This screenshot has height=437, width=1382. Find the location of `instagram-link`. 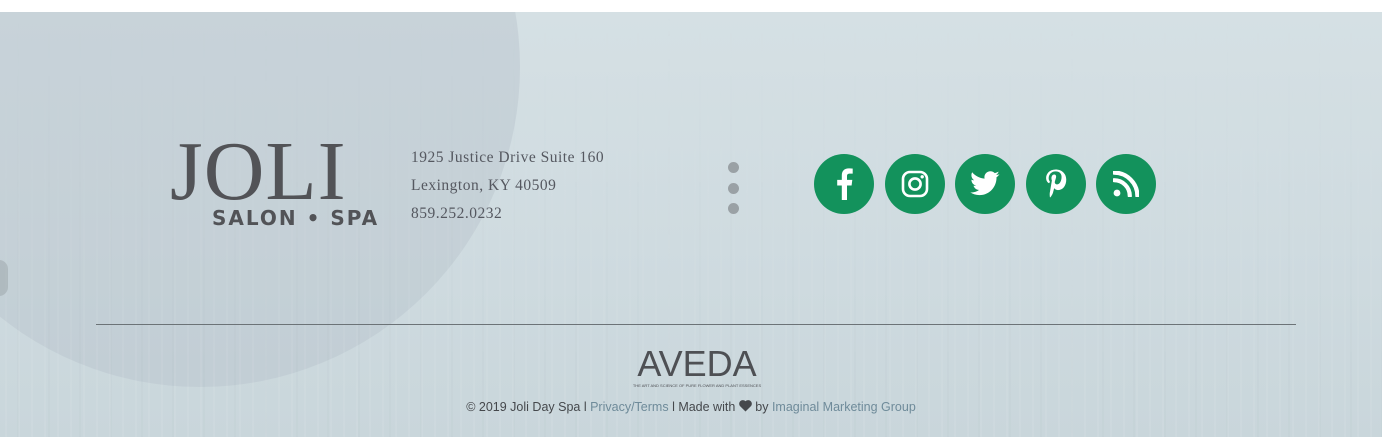

instagram-link is located at coordinates (914, 184).